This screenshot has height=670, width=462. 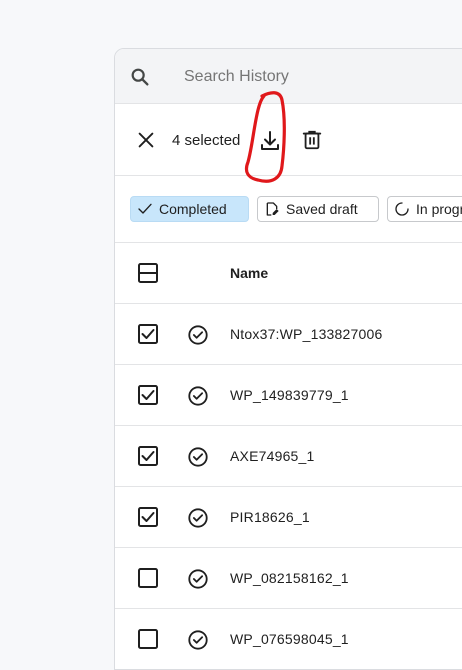 What do you see at coordinates (288, 140) in the screenshot?
I see `selection-toolbar: 4 selected` at bounding box center [288, 140].